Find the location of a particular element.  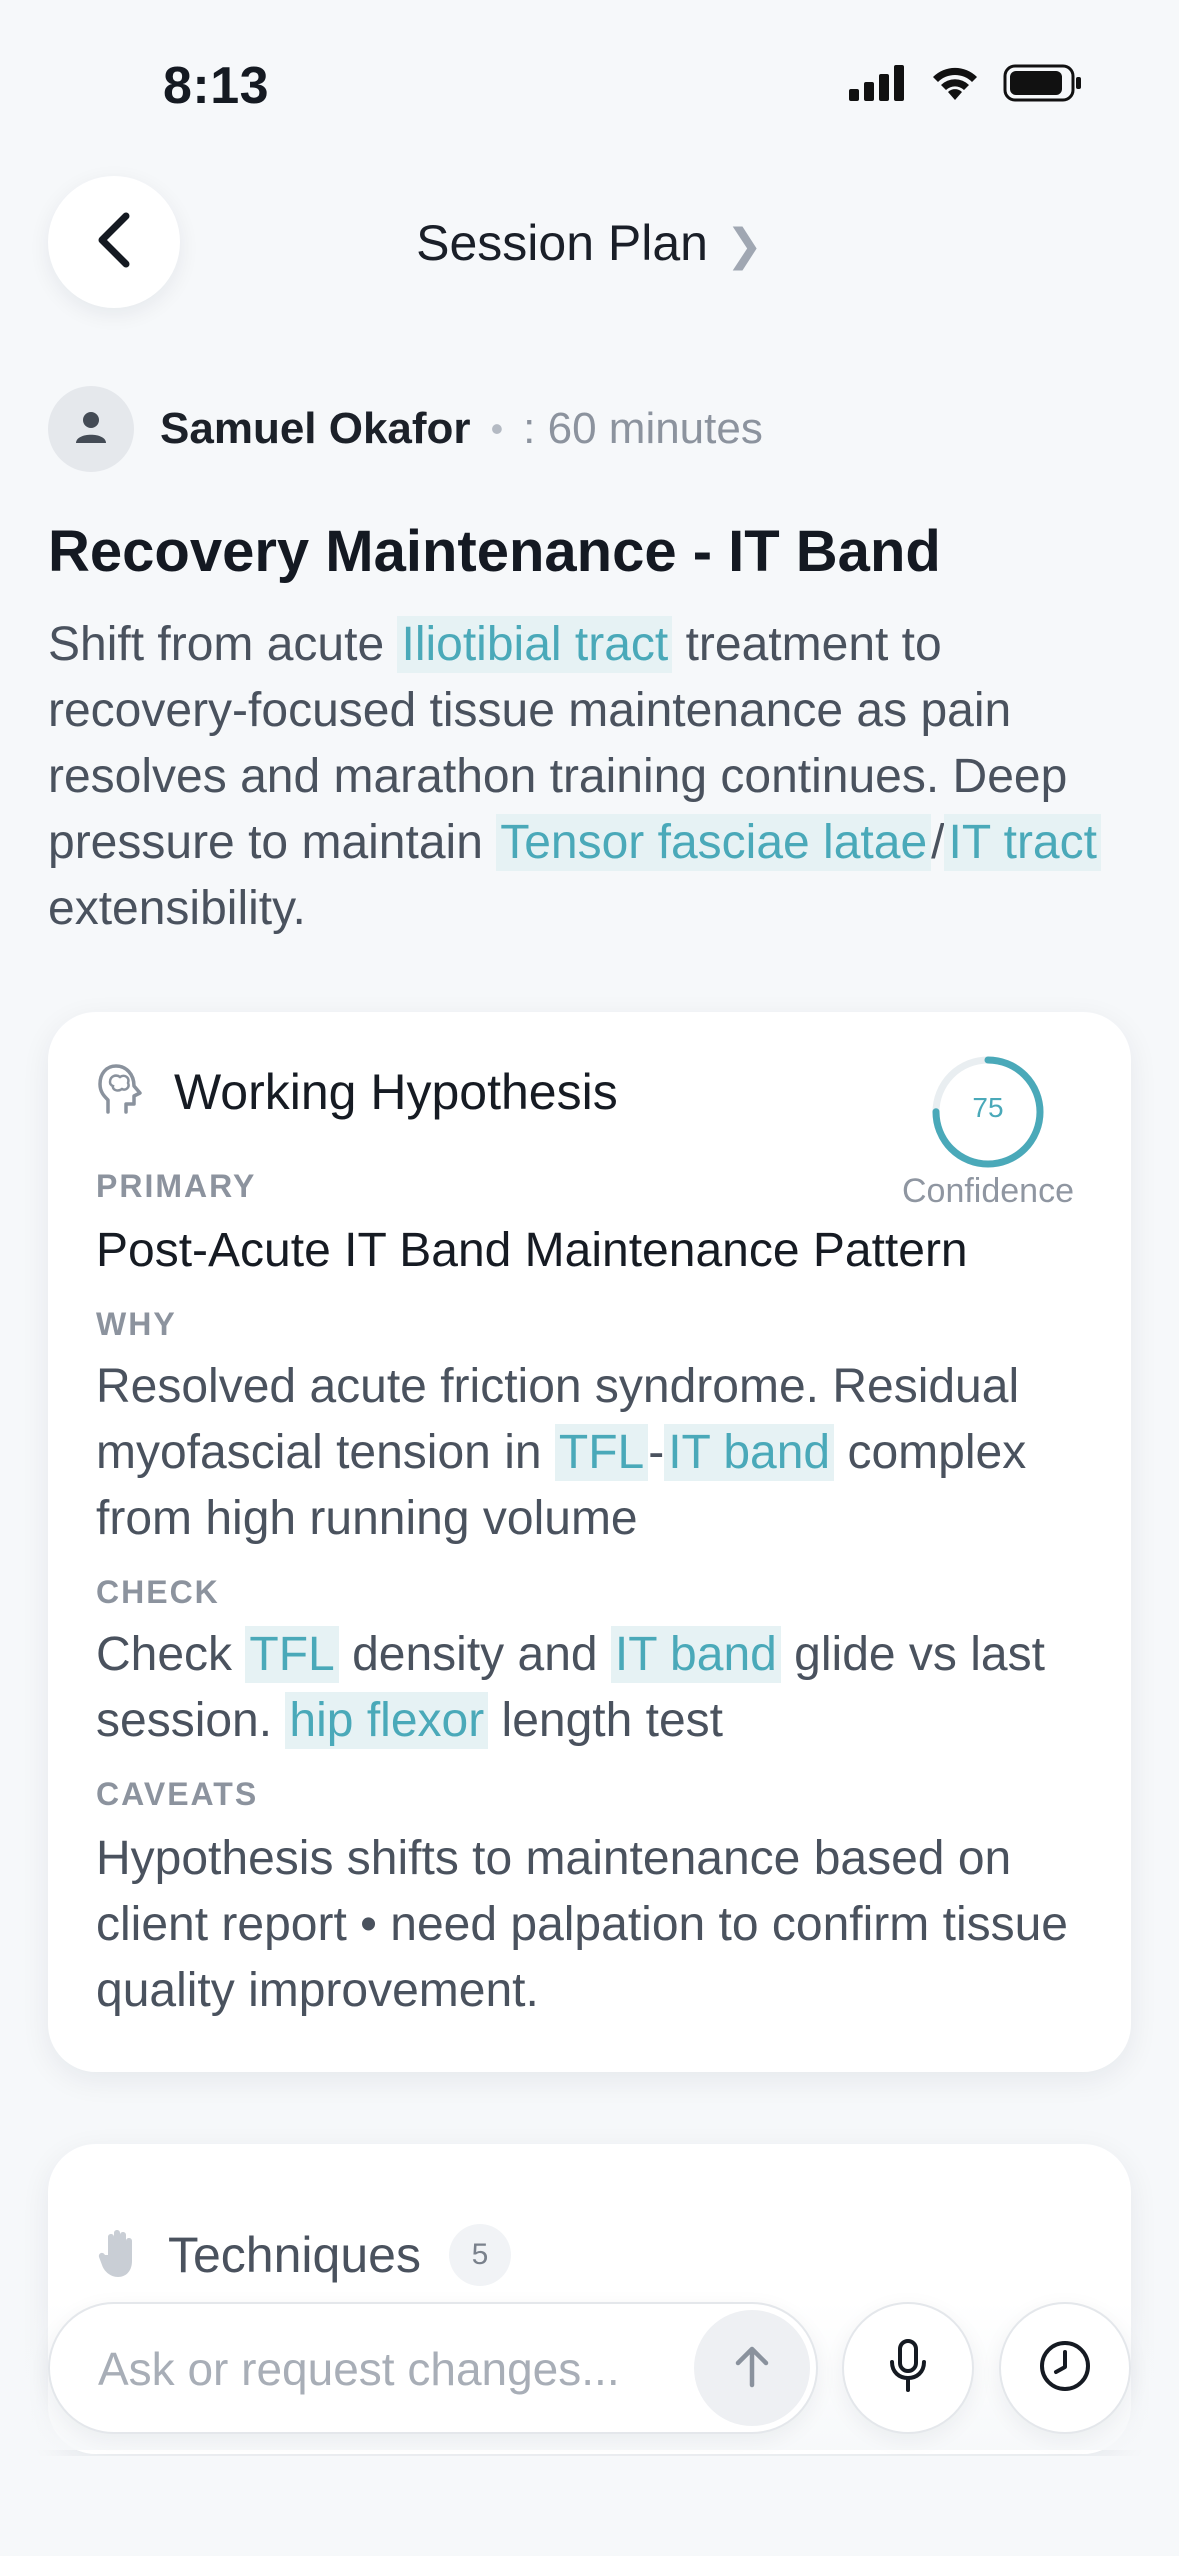

client-row: Samuel Okafor • : 60 minutes is located at coordinates (405, 429).